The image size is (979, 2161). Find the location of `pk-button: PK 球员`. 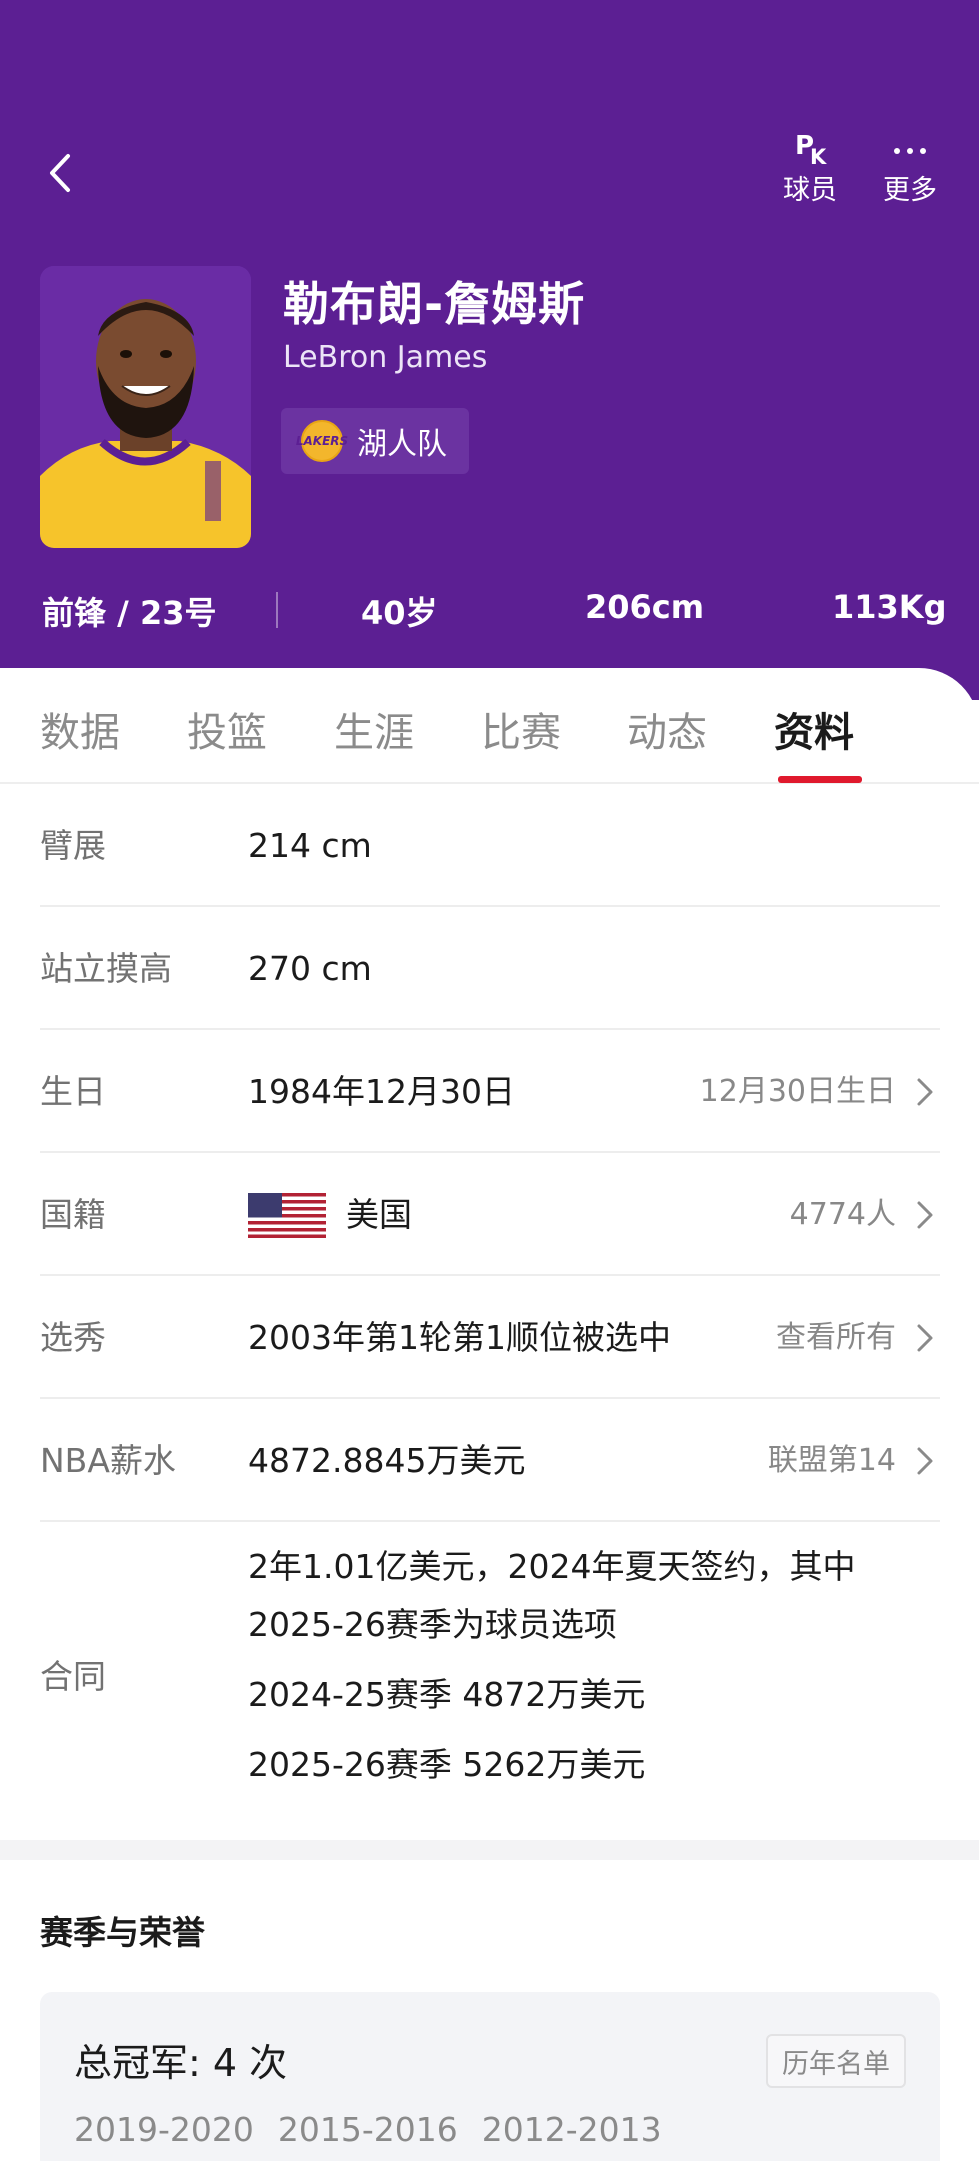

pk-button: PK 球员 is located at coordinates (810, 169).